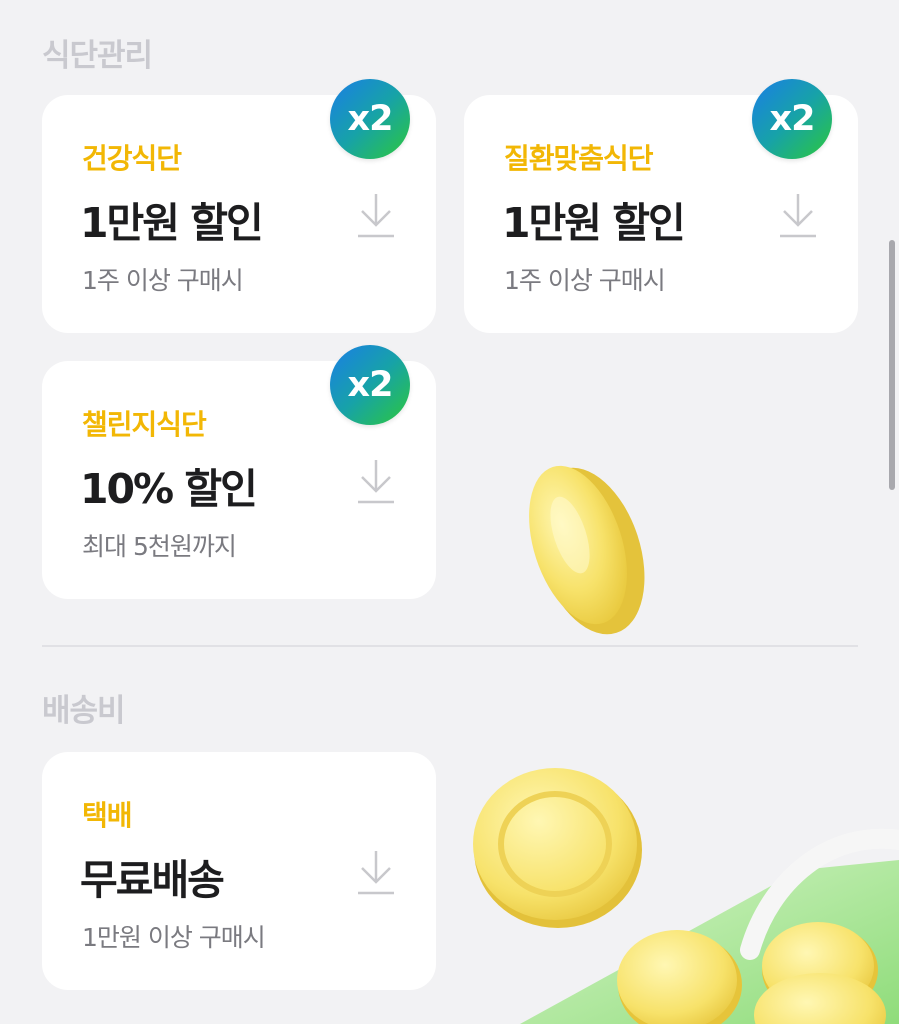 The image size is (899, 1024). What do you see at coordinates (107, 815) in the screenshot?
I see `coupon-category: 택배` at bounding box center [107, 815].